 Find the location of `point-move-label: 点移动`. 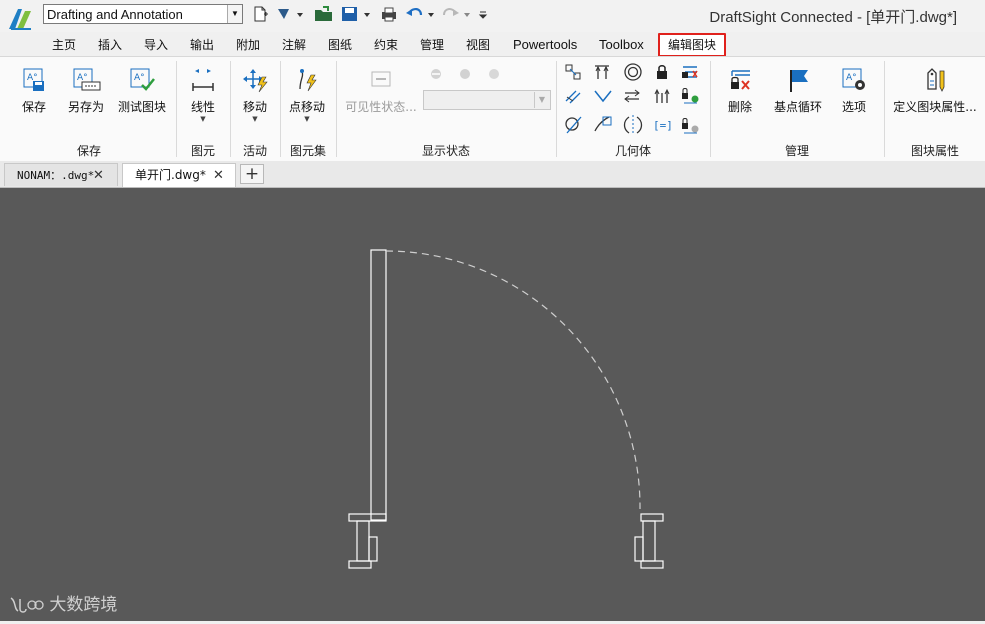

point-move-label: 点移动 is located at coordinates (306, 107).